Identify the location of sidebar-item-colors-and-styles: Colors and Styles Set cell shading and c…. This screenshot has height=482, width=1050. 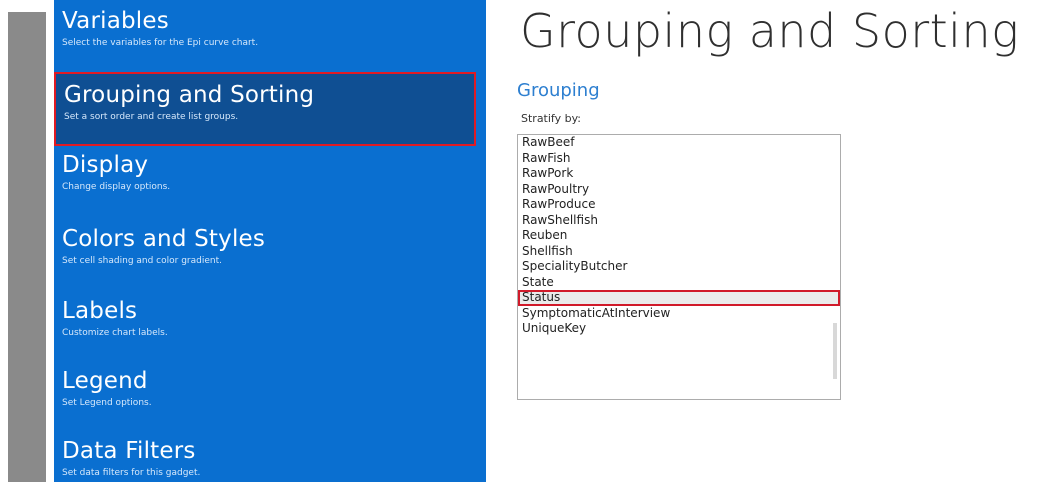
(267, 246).